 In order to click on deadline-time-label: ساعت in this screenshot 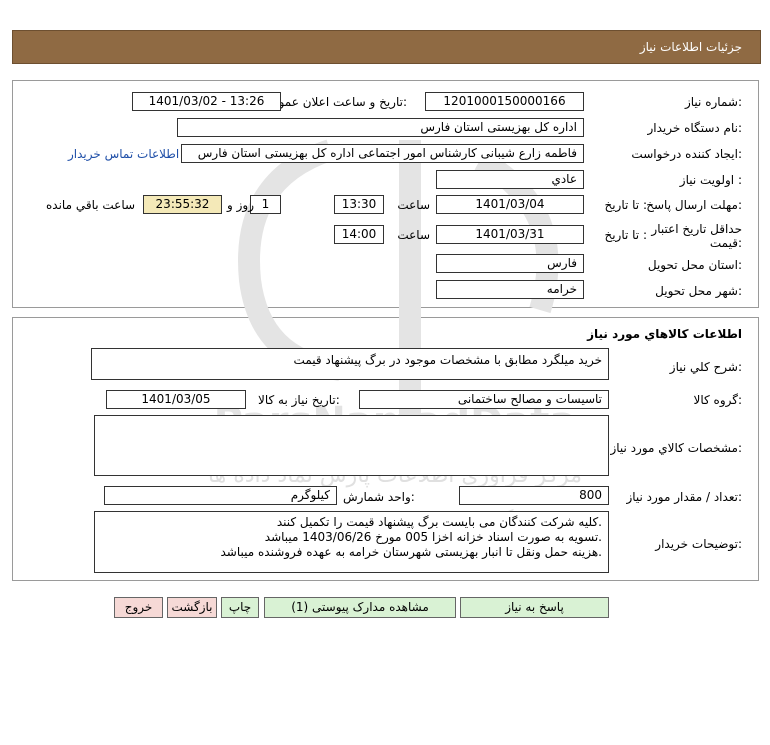, I will do `click(413, 205)`.